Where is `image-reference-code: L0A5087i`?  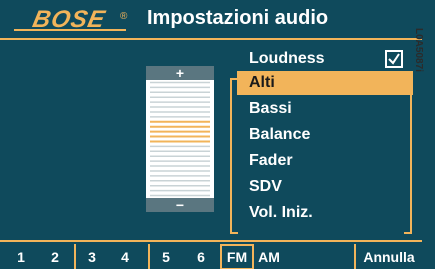 image-reference-code: L0A5087i is located at coordinates (418, 50).